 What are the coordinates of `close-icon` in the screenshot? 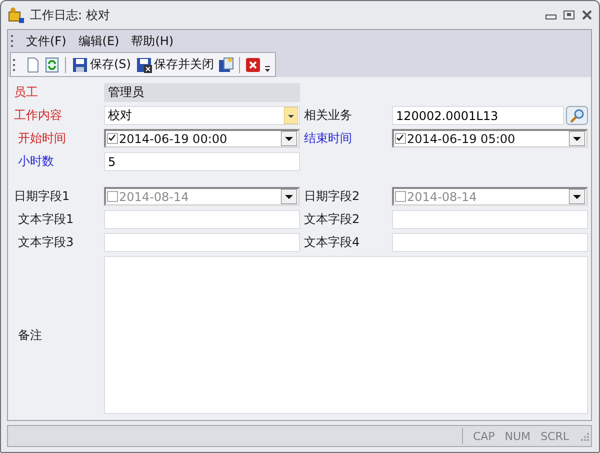 It's located at (587, 15).